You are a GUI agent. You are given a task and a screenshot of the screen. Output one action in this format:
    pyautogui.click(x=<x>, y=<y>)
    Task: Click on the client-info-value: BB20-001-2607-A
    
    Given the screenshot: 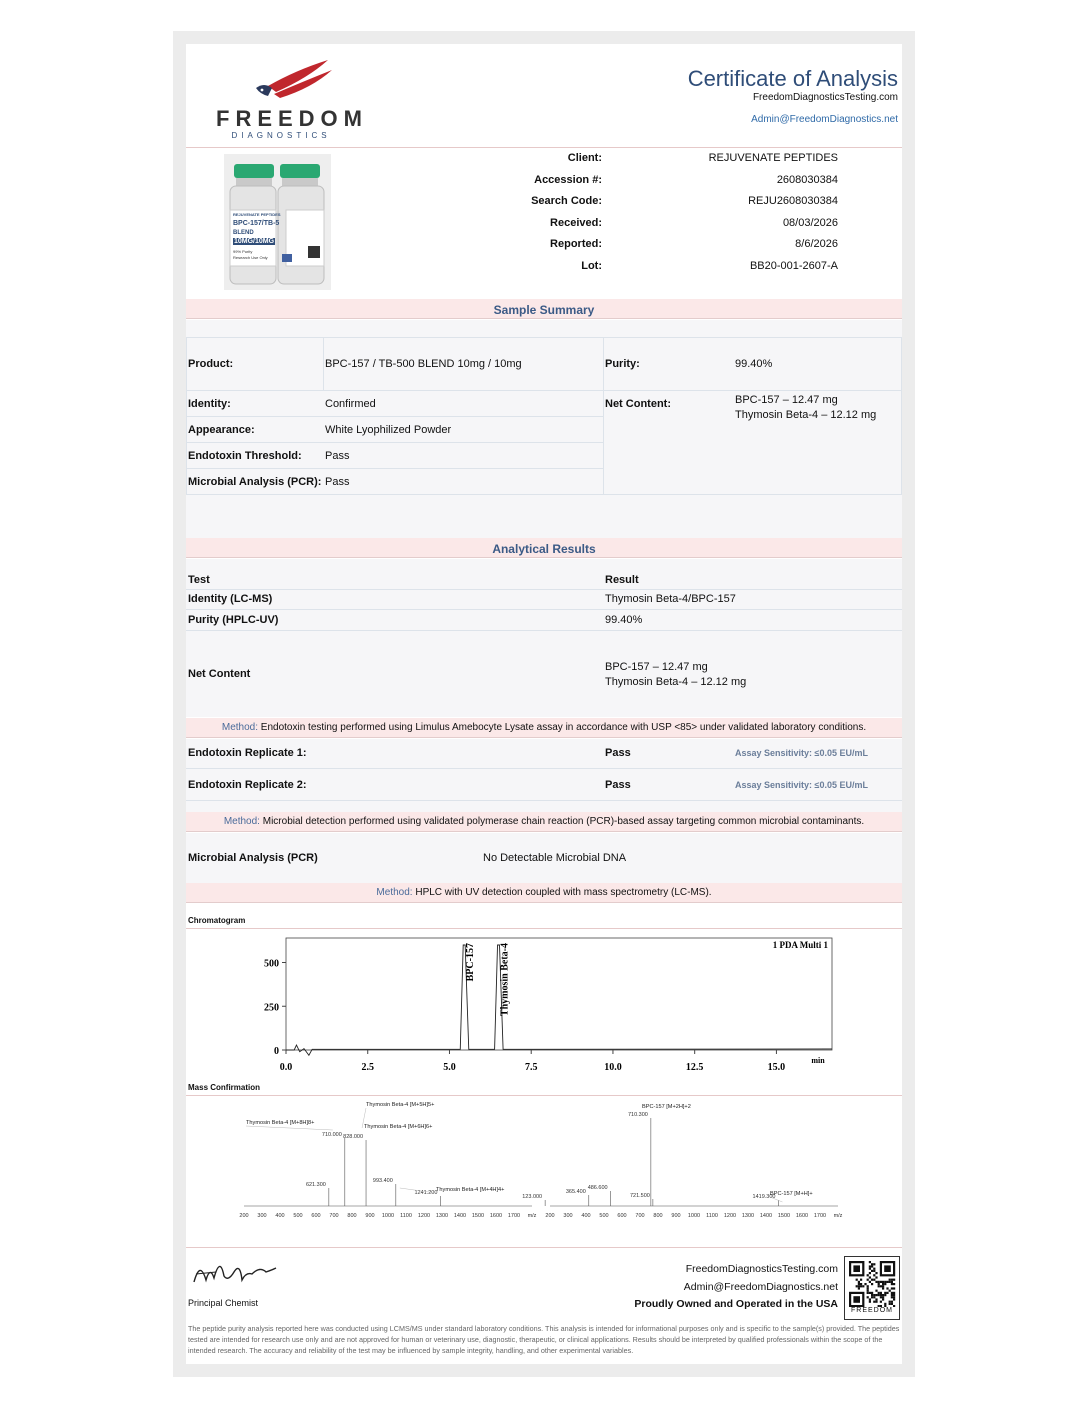 What is the action you would take?
    pyautogui.click(x=793, y=266)
    